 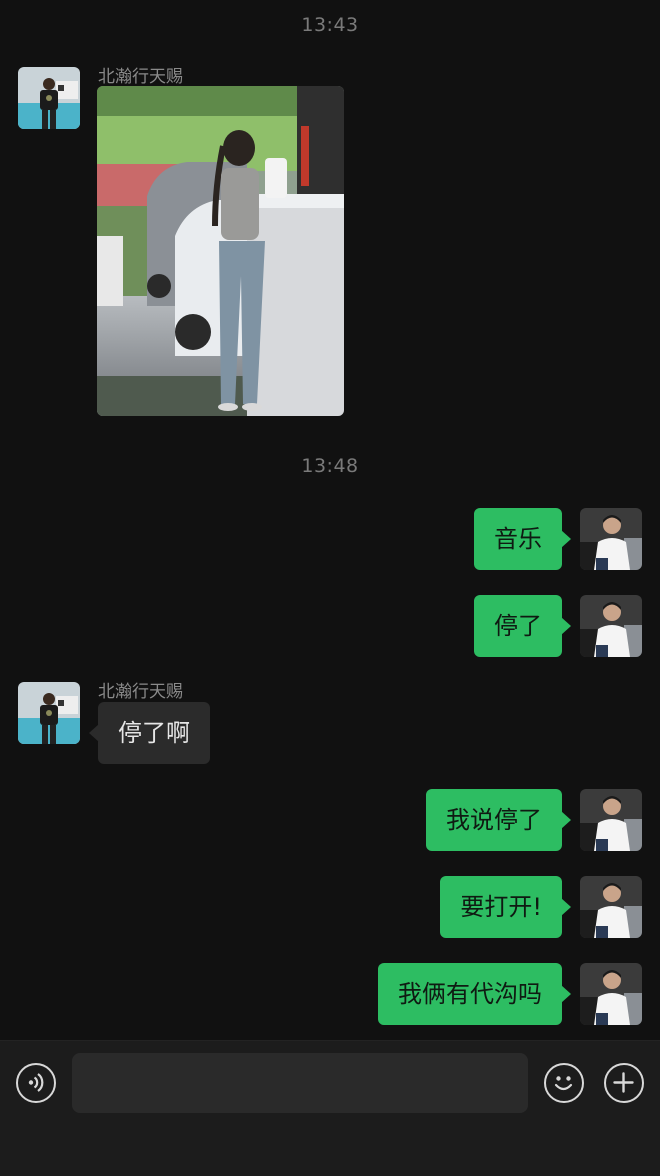 I want to click on image-message, so click(x=220, y=251).